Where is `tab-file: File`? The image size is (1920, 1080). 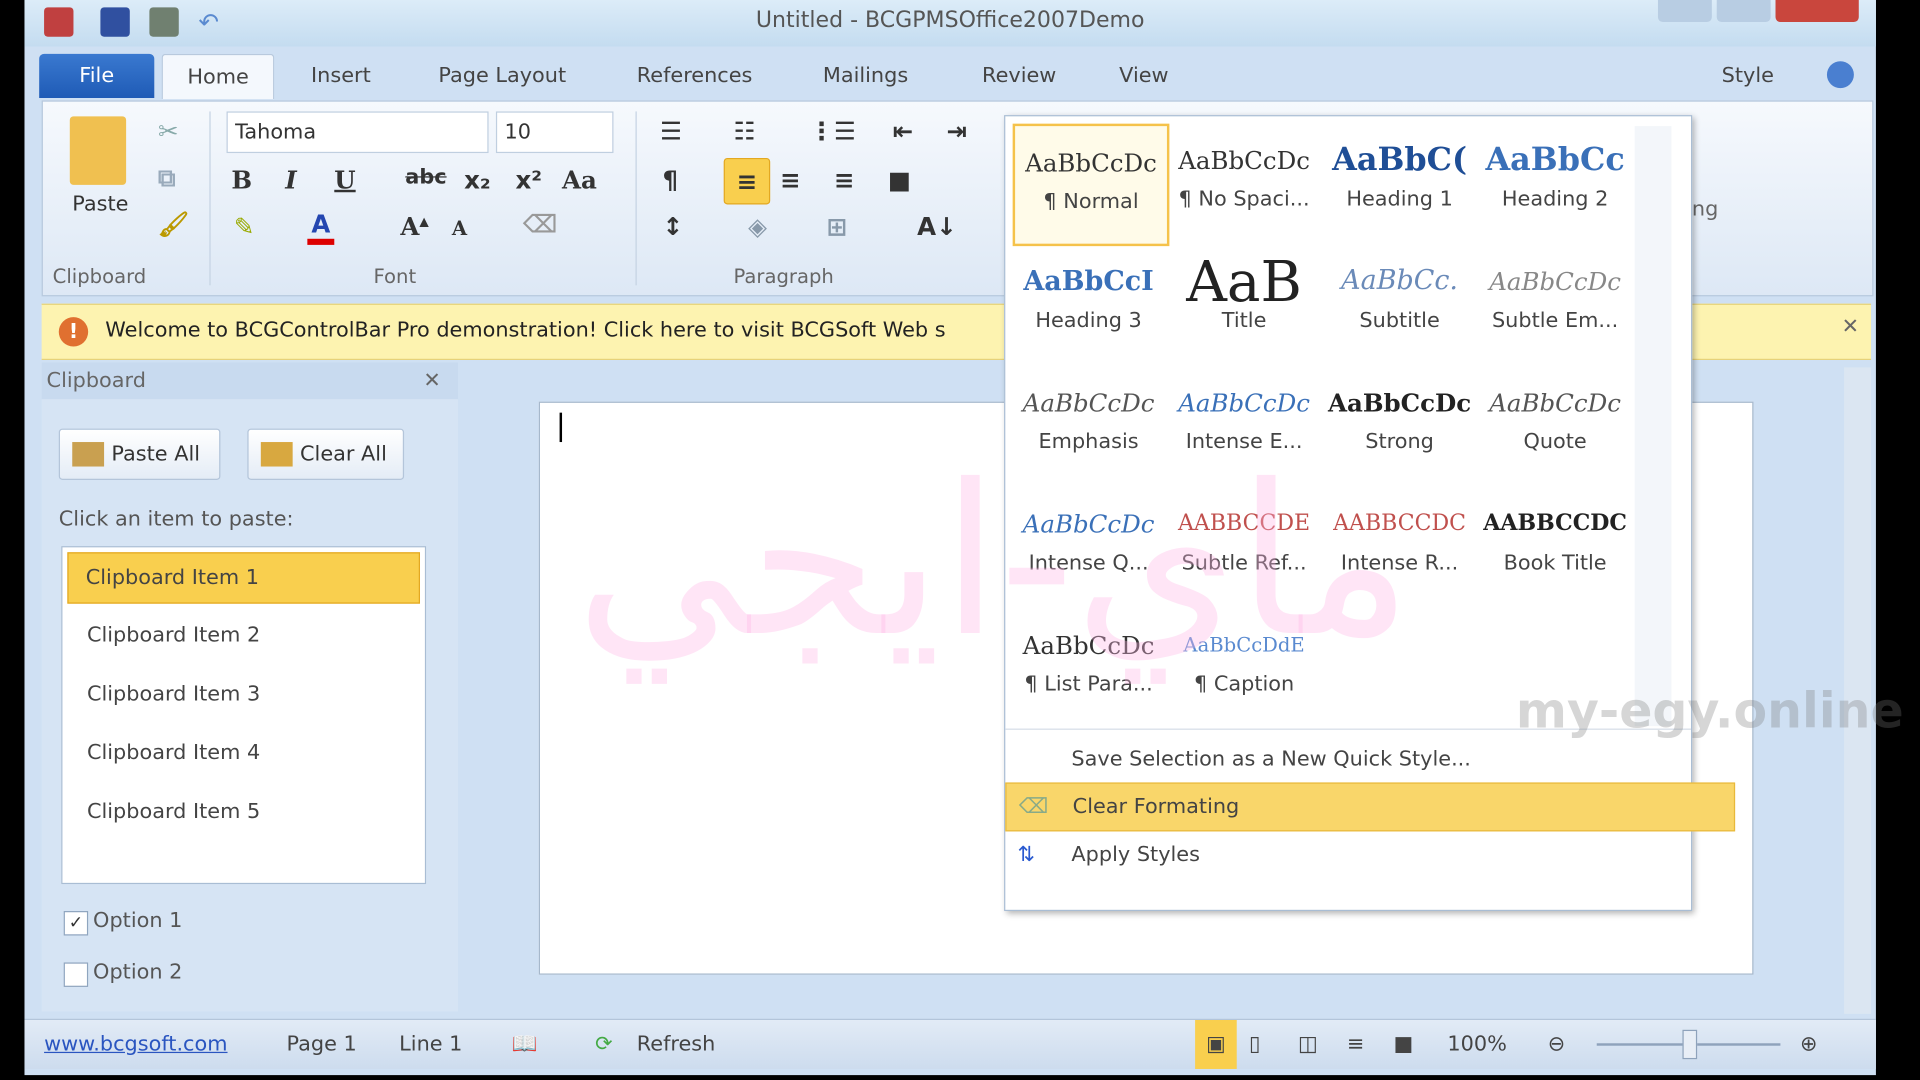 tab-file: File is located at coordinates (97, 75).